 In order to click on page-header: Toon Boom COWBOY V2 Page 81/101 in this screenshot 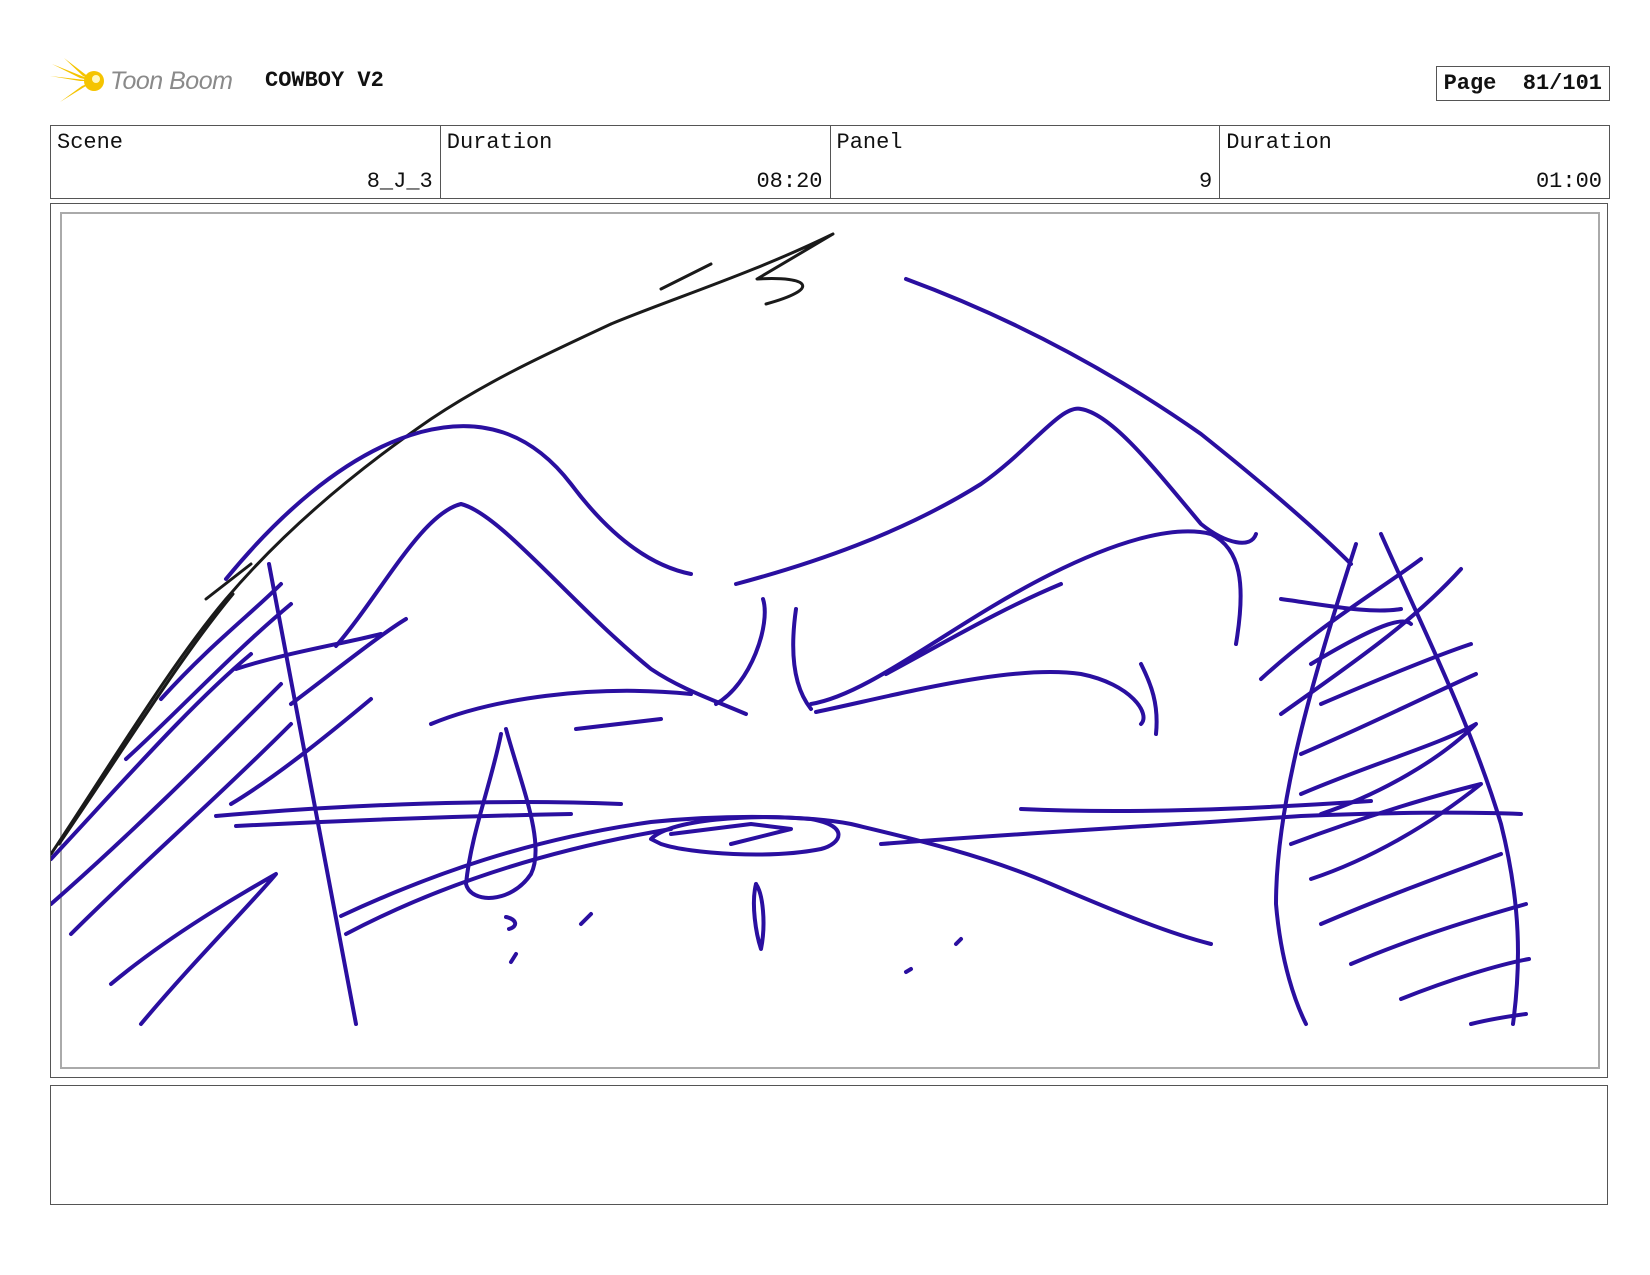, I will do `click(830, 81)`.